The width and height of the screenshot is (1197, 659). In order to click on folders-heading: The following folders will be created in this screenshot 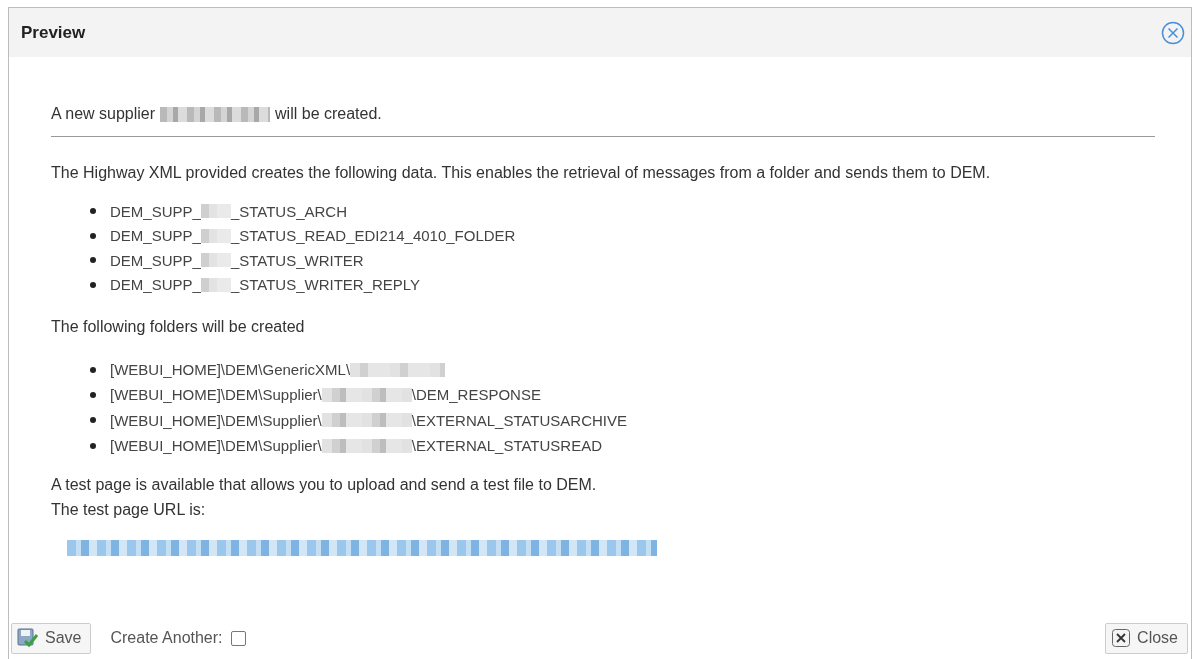, I will do `click(178, 327)`.